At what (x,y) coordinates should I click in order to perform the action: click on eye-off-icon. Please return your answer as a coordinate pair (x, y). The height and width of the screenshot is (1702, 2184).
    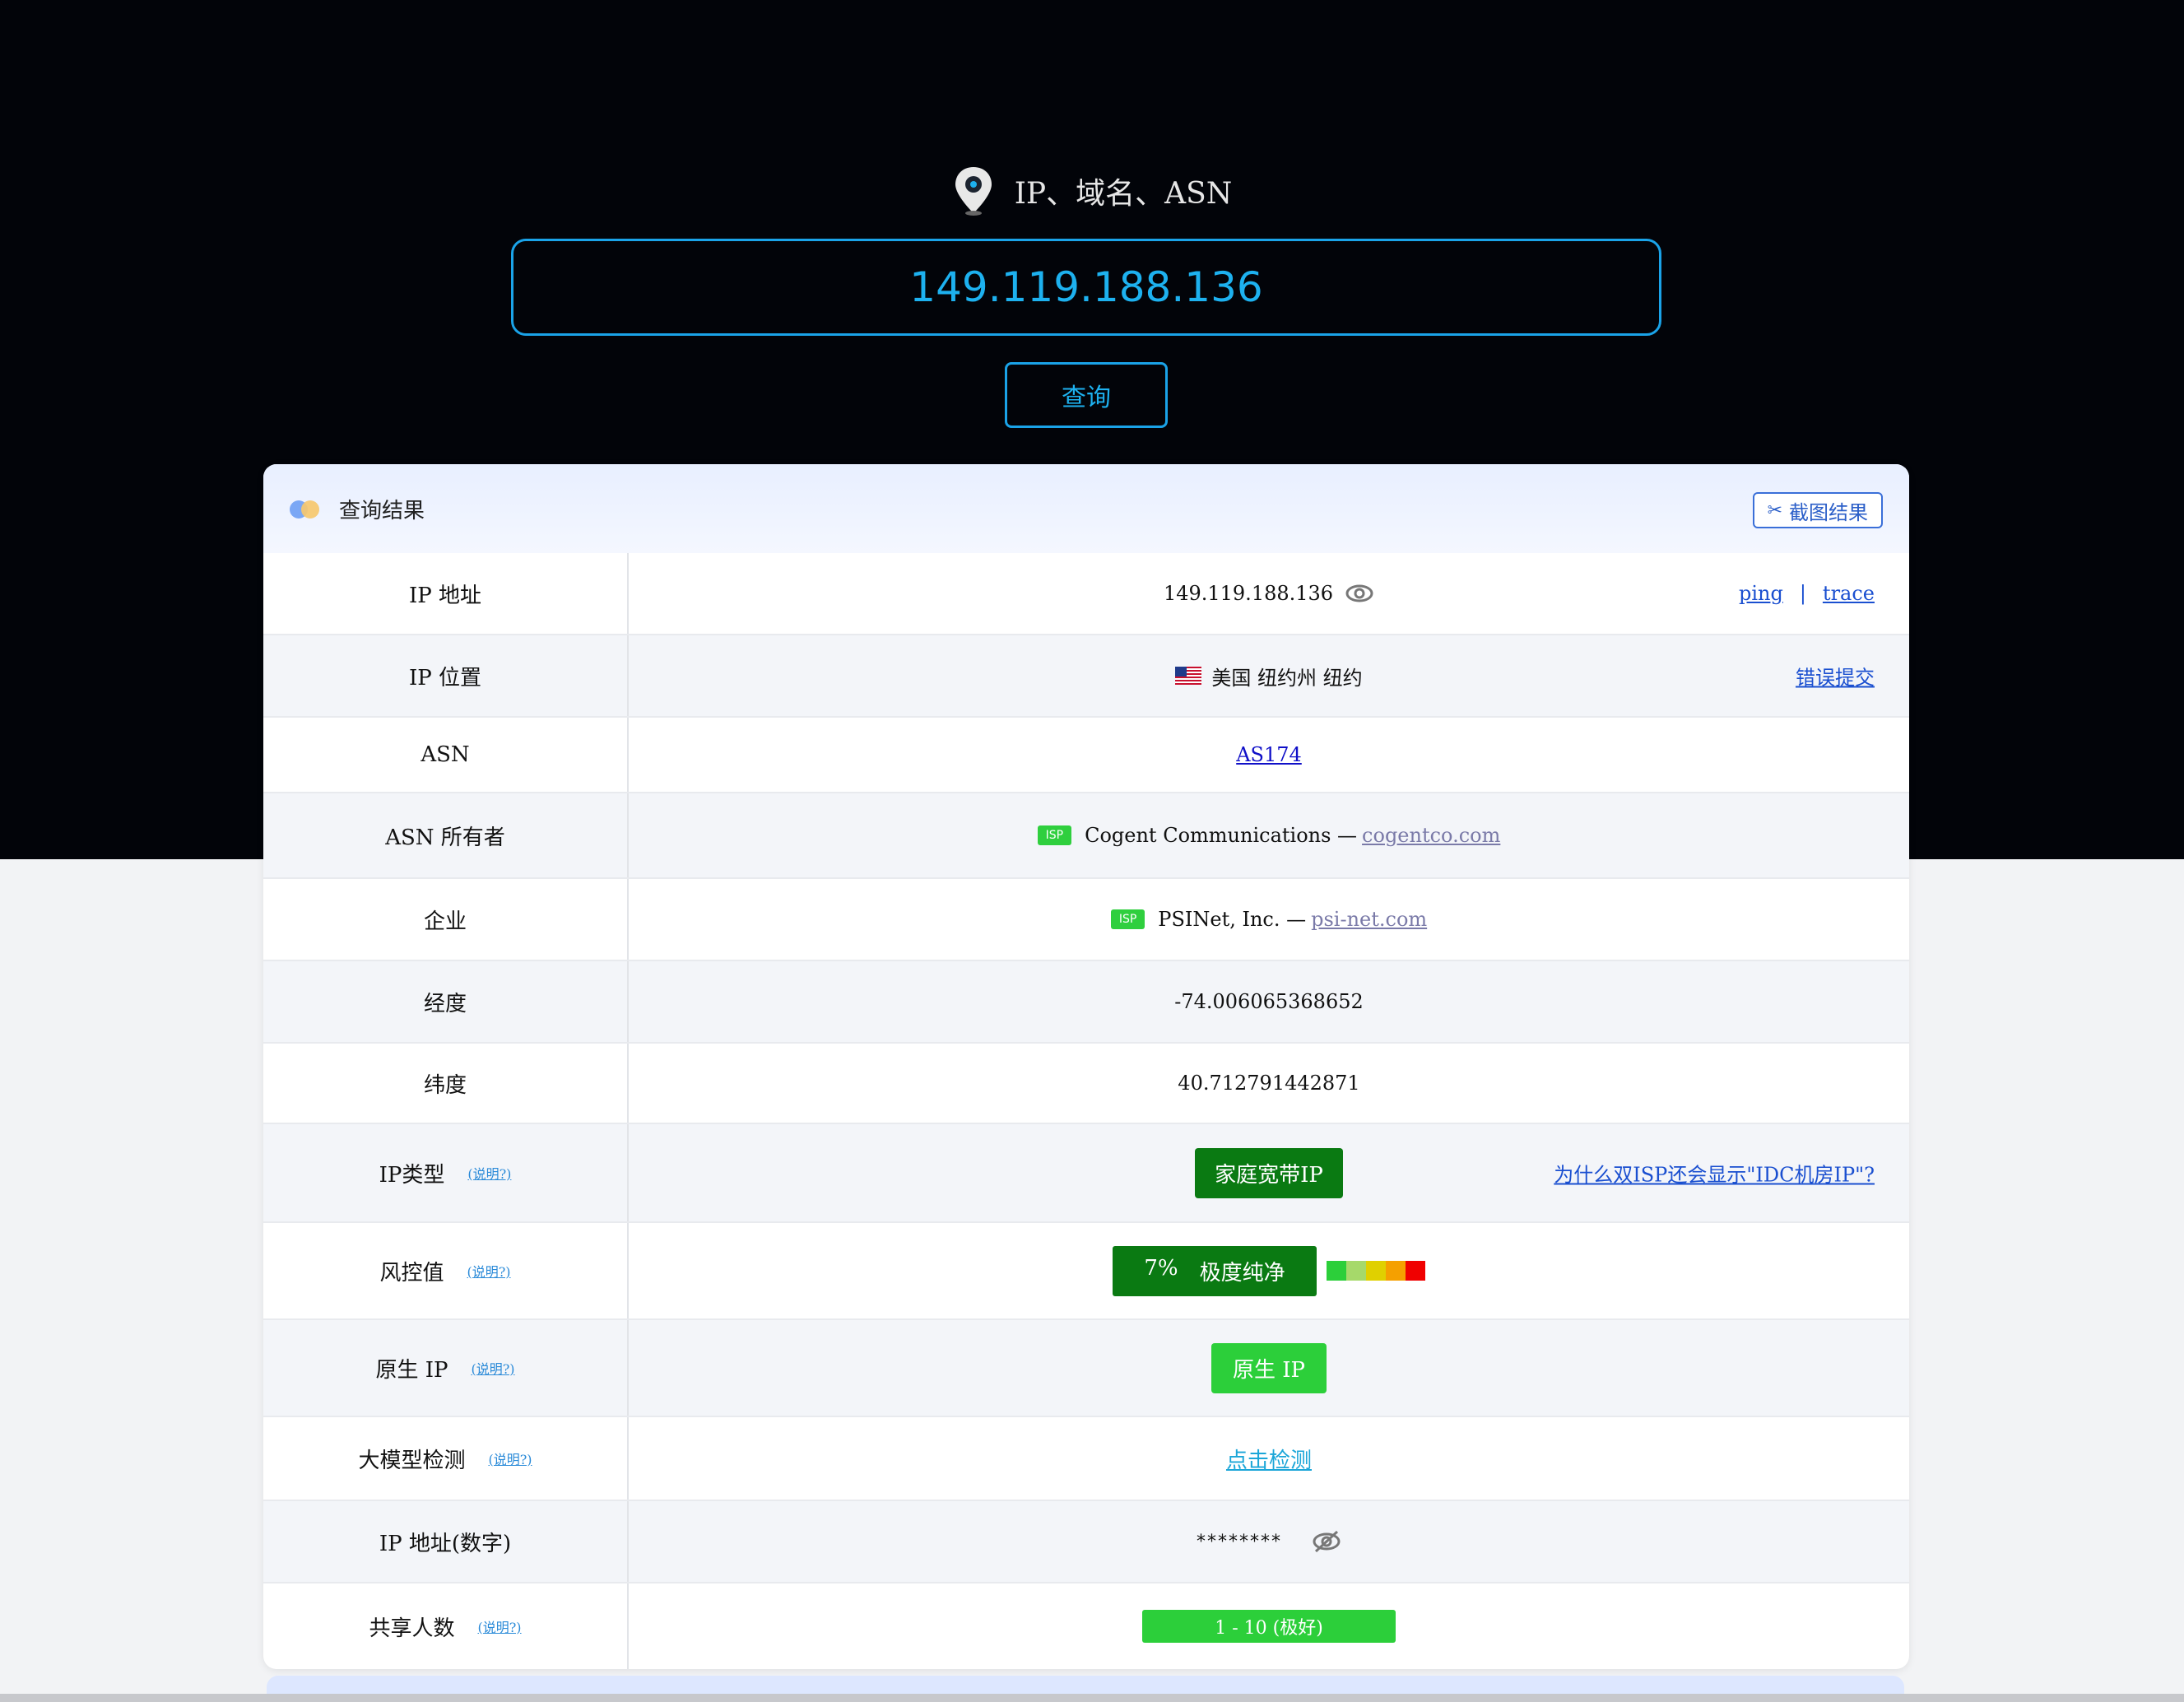
    Looking at the image, I should click on (1326, 1541).